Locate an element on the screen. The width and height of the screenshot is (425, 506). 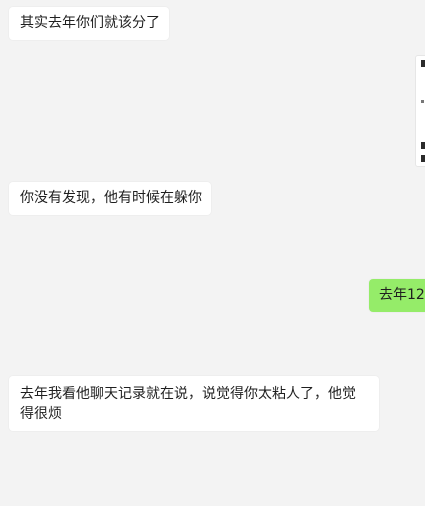
message-text: 其实去年你们就该分了 is located at coordinates (90, 23).